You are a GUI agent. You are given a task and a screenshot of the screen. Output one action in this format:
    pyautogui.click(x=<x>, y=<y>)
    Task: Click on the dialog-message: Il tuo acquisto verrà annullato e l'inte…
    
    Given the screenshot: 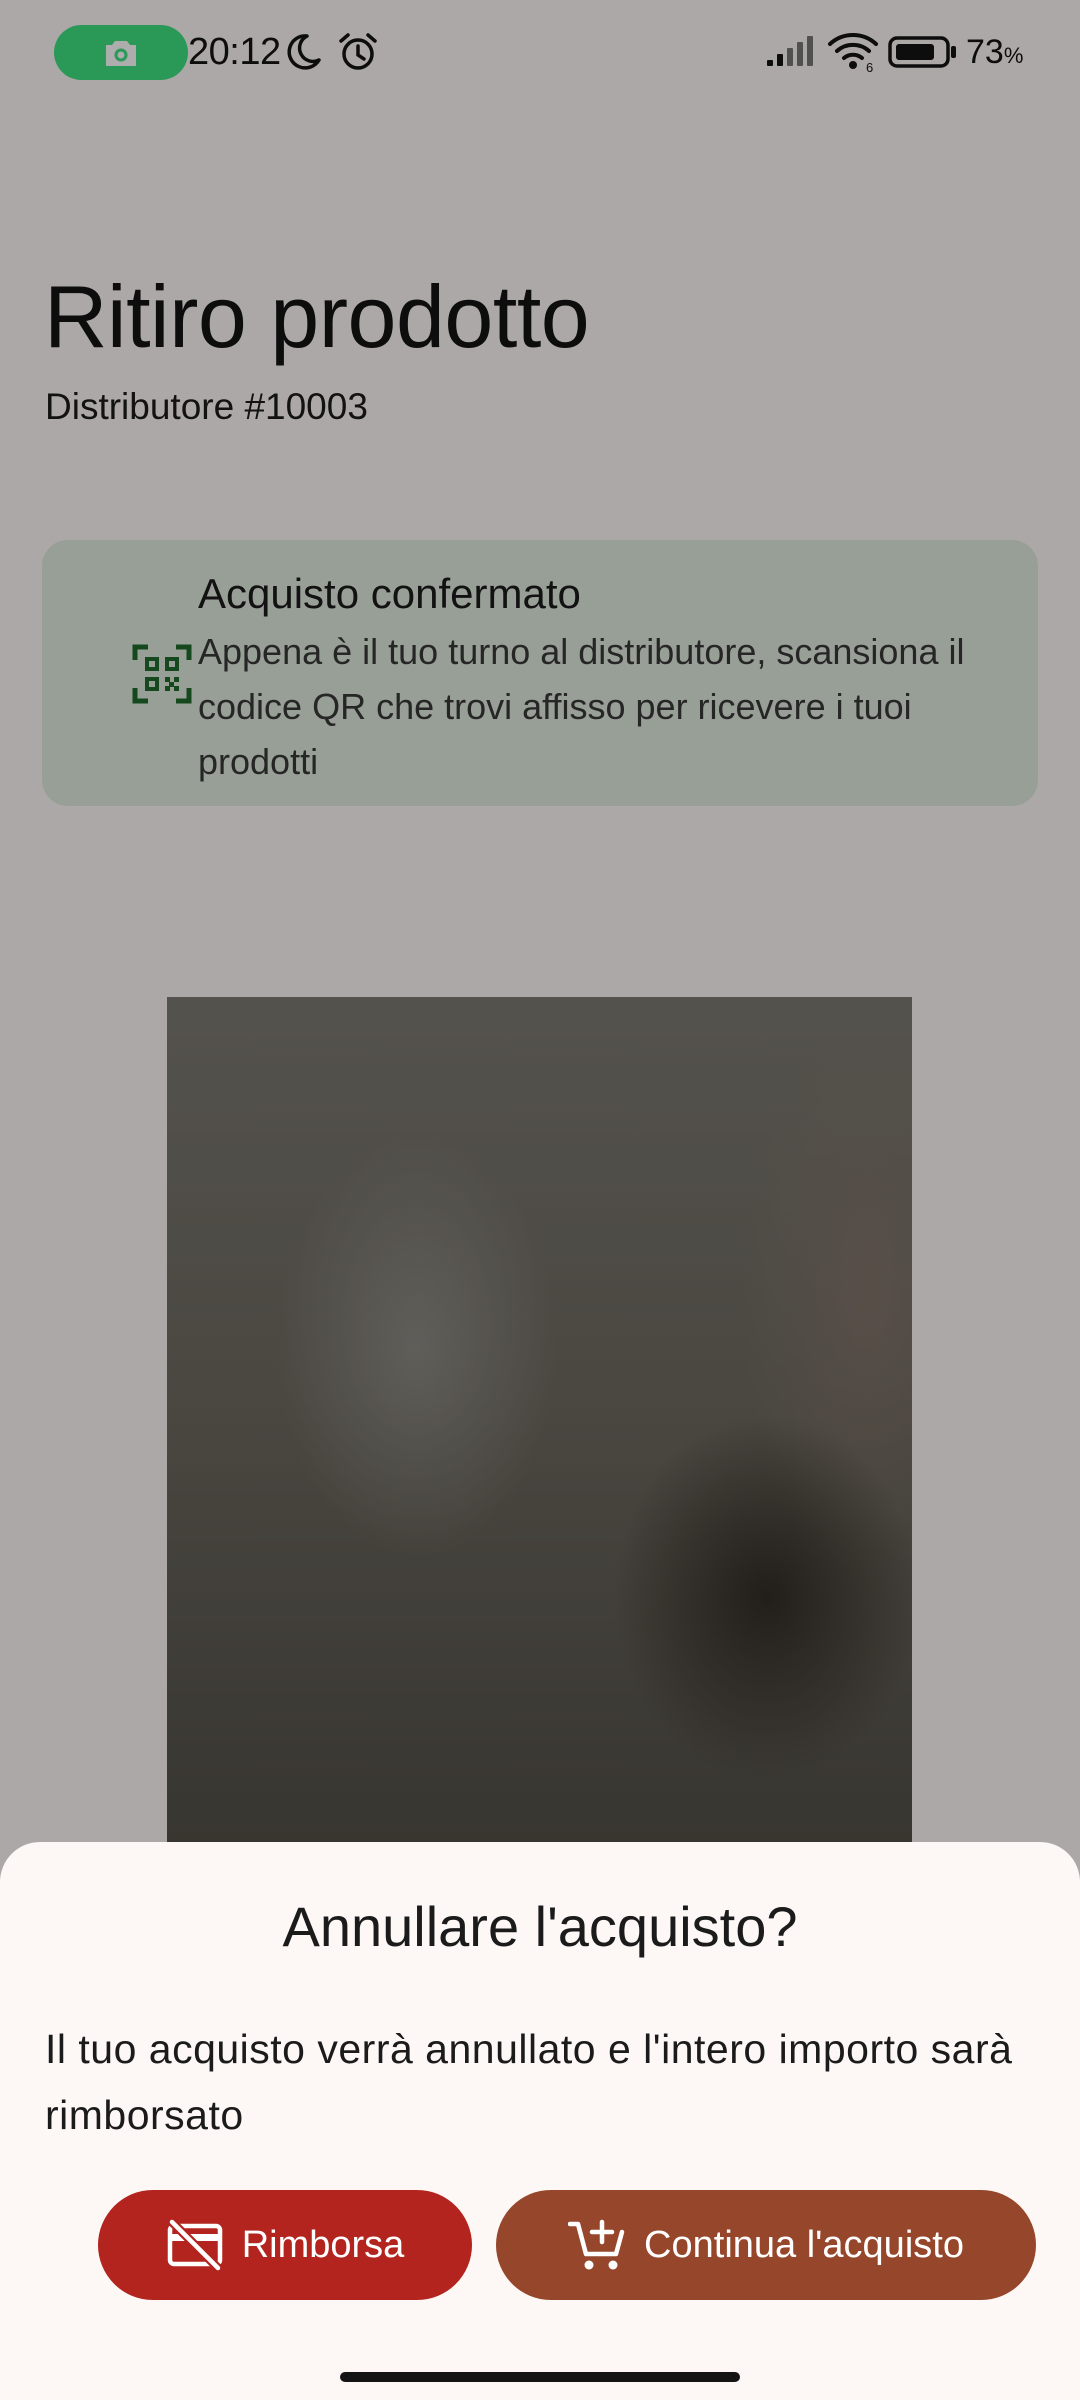 What is the action you would take?
    pyautogui.click(x=529, y=2082)
    